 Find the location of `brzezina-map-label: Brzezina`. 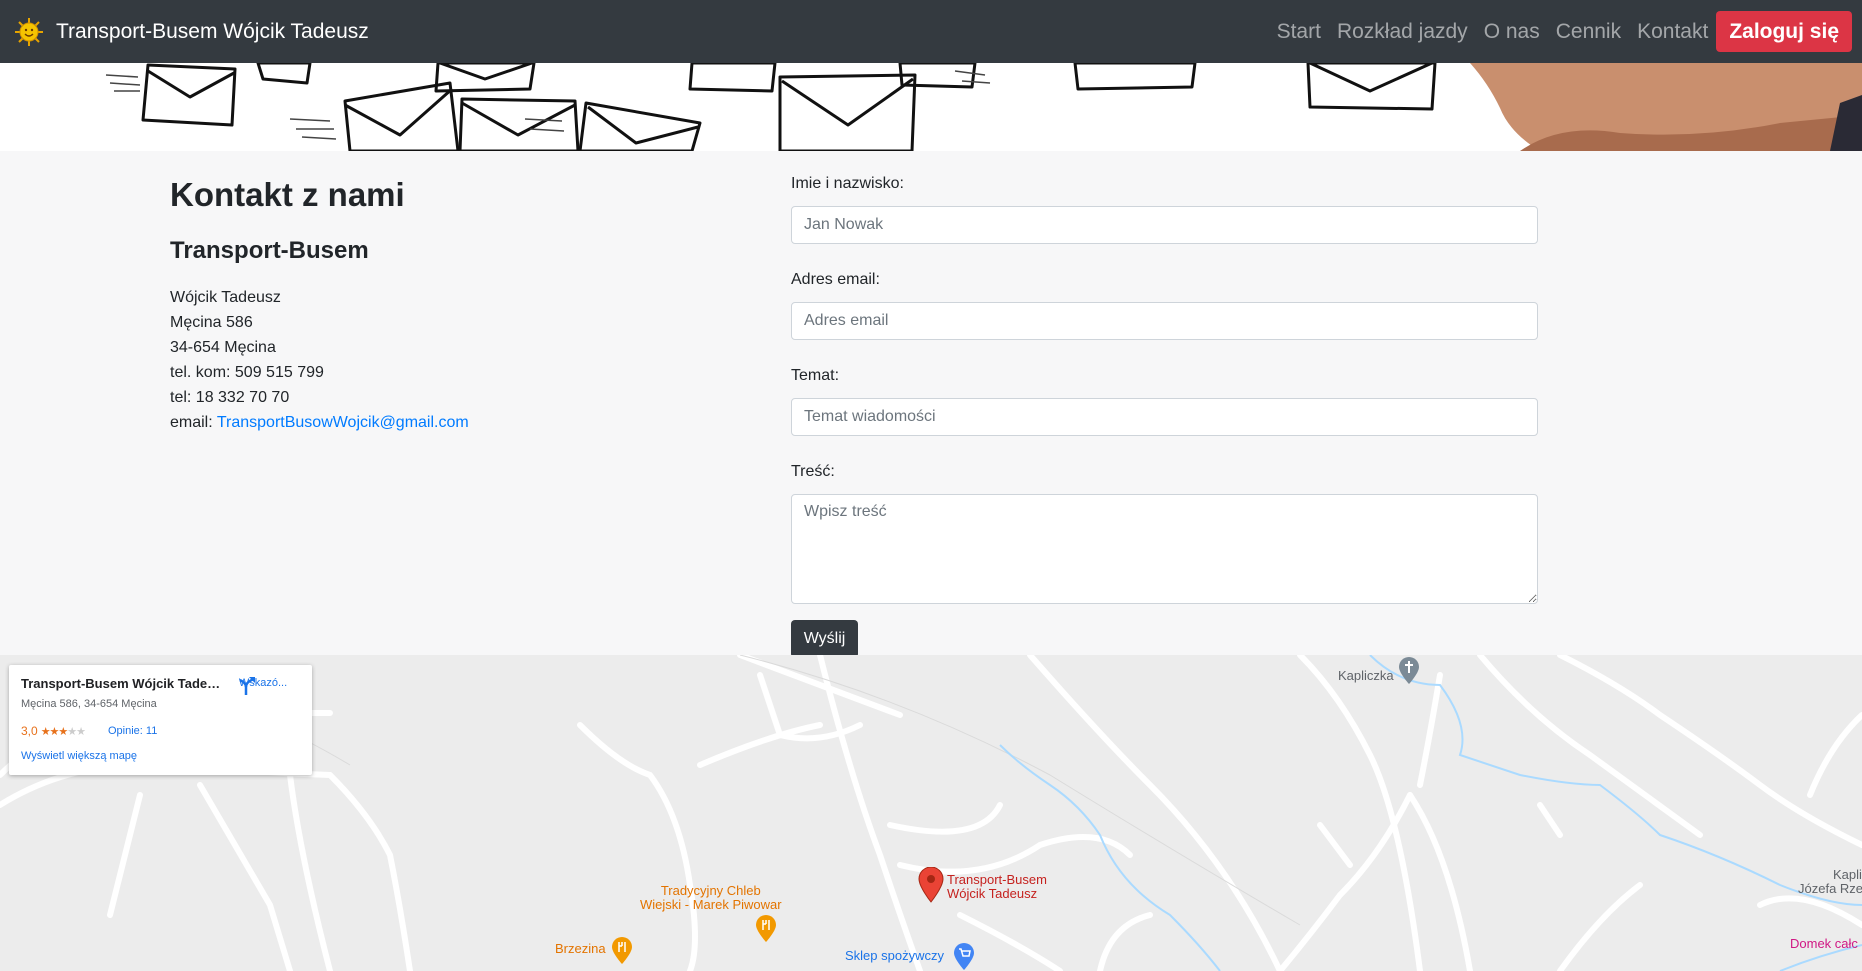

brzezina-map-label: Brzezina is located at coordinates (580, 949).